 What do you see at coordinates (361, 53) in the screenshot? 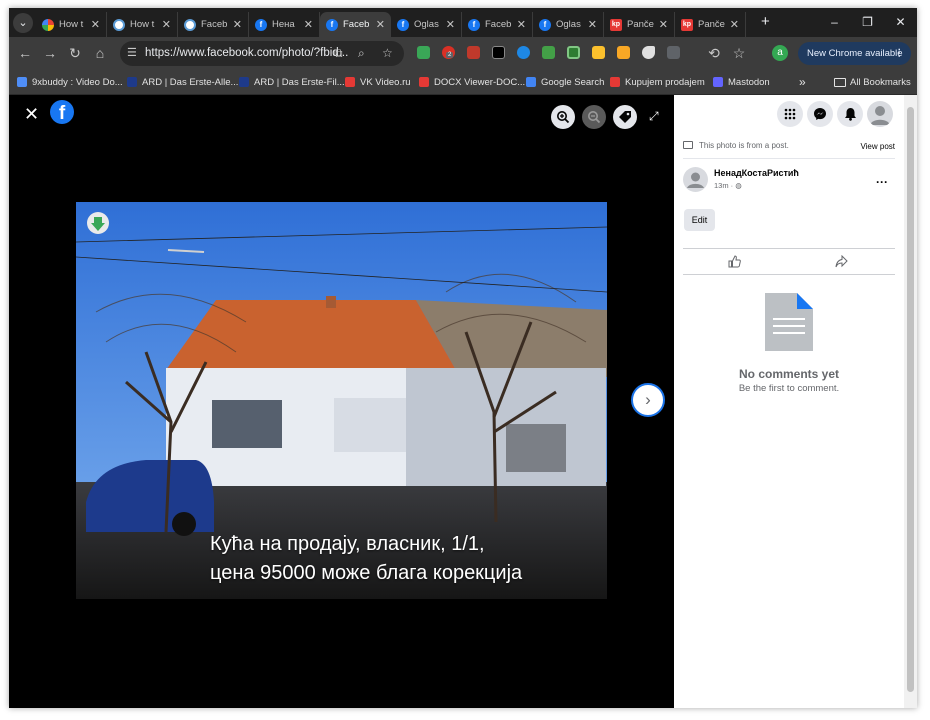
I see `search-icon: ⌕` at bounding box center [361, 53].